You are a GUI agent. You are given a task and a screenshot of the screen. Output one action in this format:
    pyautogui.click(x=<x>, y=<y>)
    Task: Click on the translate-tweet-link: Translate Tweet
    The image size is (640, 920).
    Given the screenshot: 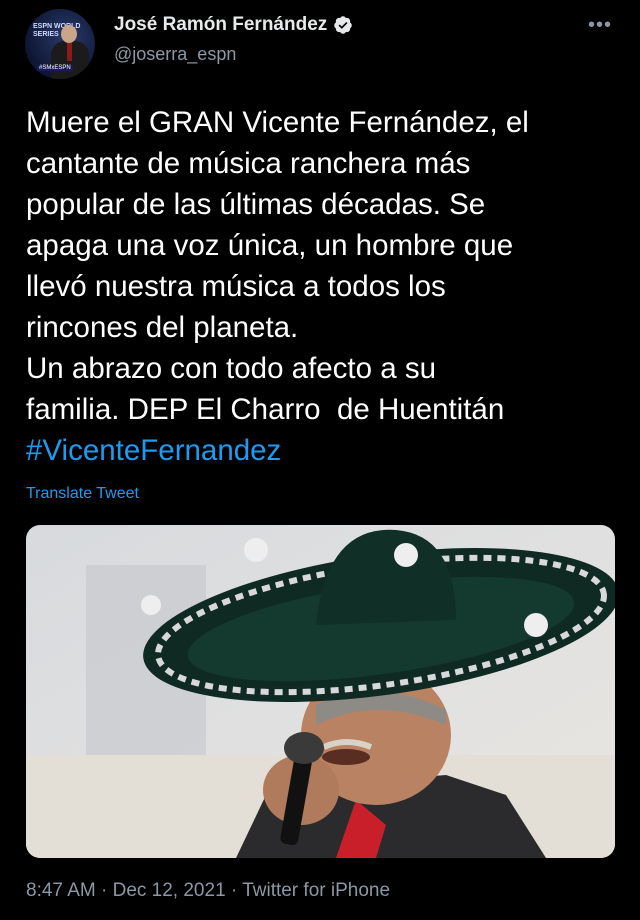 What is the action you would take?
    pyautogui.click(x=82, y=494)
    